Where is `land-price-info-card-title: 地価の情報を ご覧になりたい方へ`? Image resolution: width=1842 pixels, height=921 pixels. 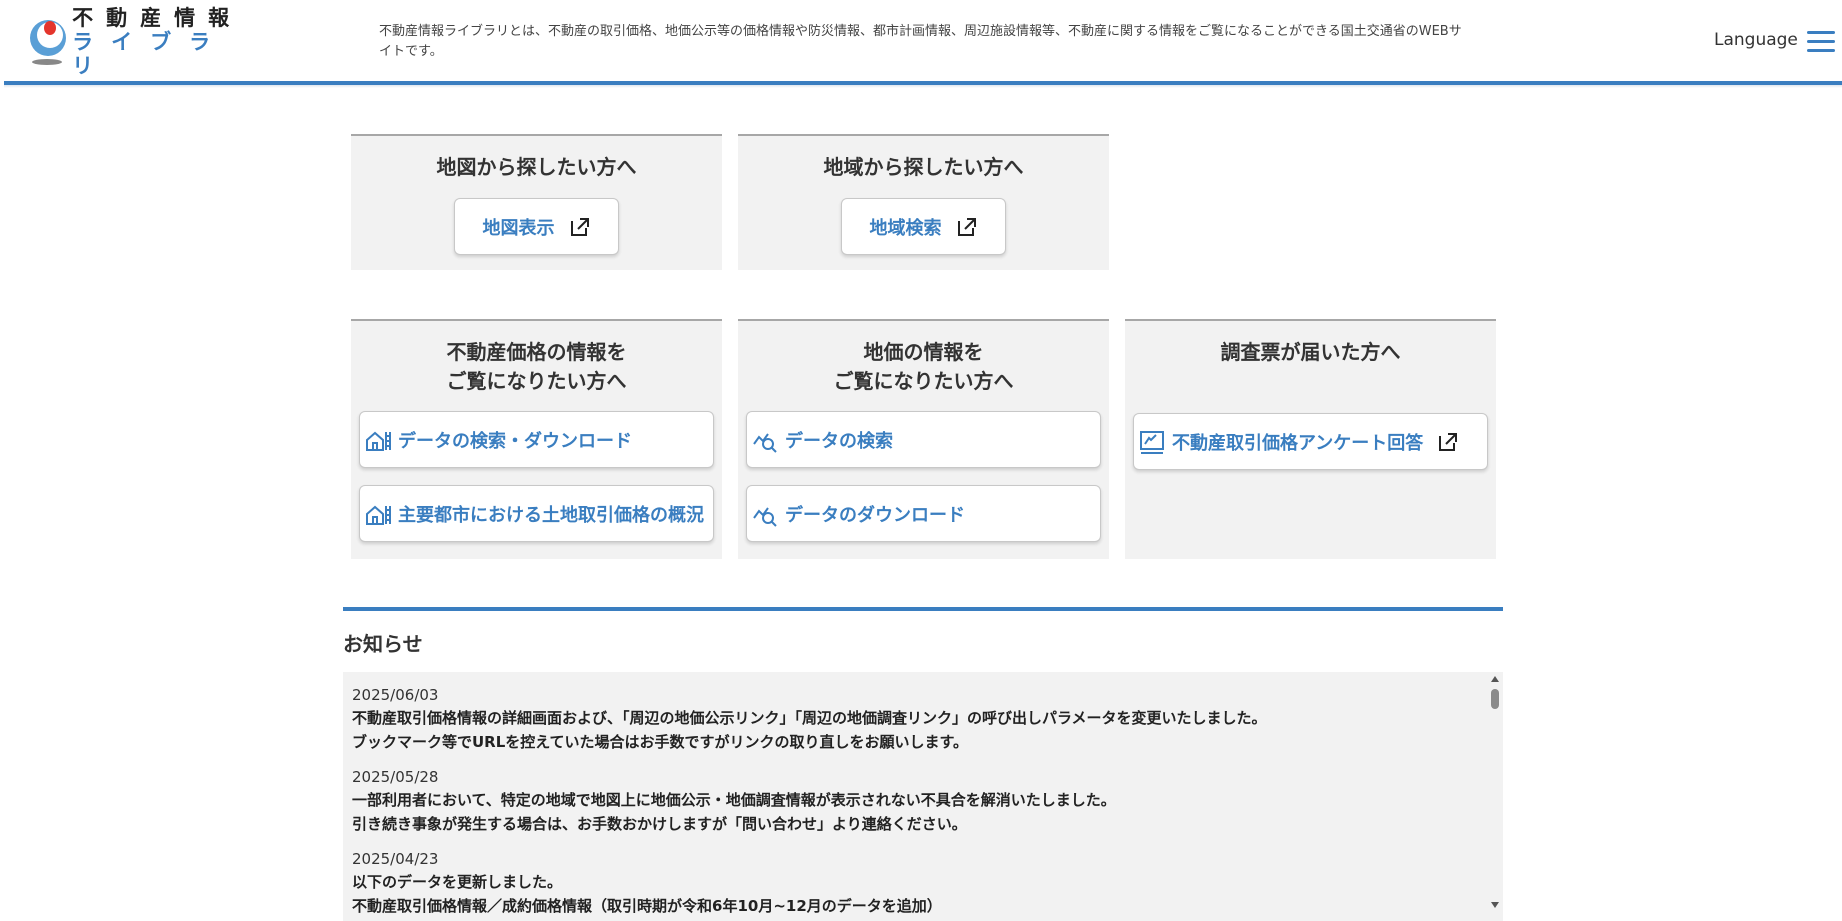
land-price-info-card-title: 地価の情報を ご覧になりたい方へ is located at coordinates (923, 366).